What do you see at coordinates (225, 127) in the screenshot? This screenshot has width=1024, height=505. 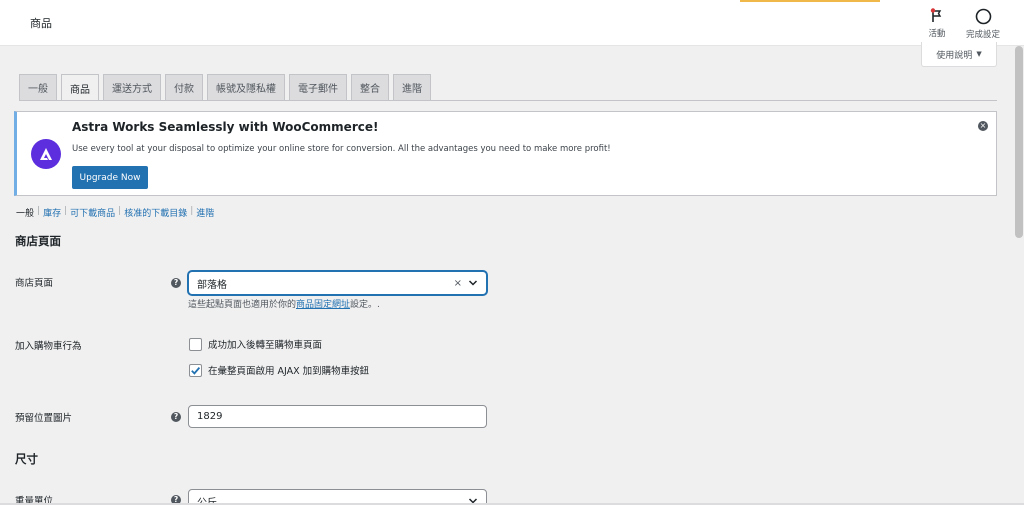 I see `notice-title: Astra Works Seamlessly with WooCommerce!` at bounding box center [225, 127].